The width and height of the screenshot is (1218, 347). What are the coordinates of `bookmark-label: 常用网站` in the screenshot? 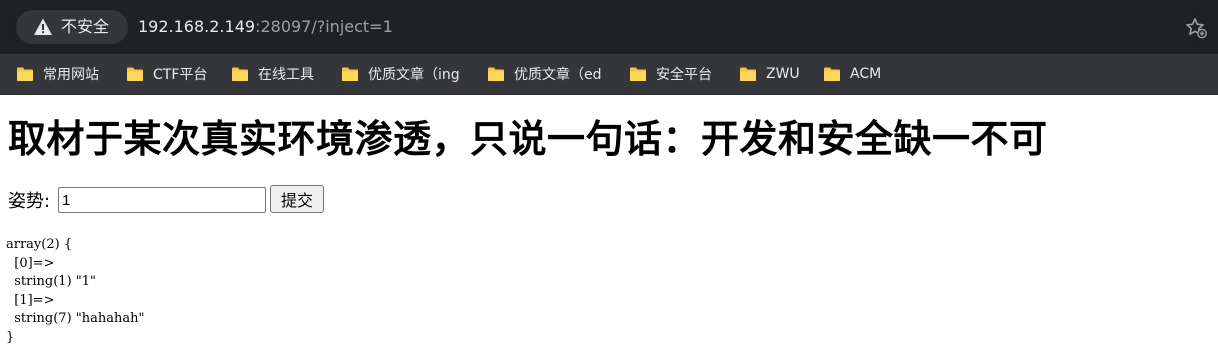 It's located at (71, 75).